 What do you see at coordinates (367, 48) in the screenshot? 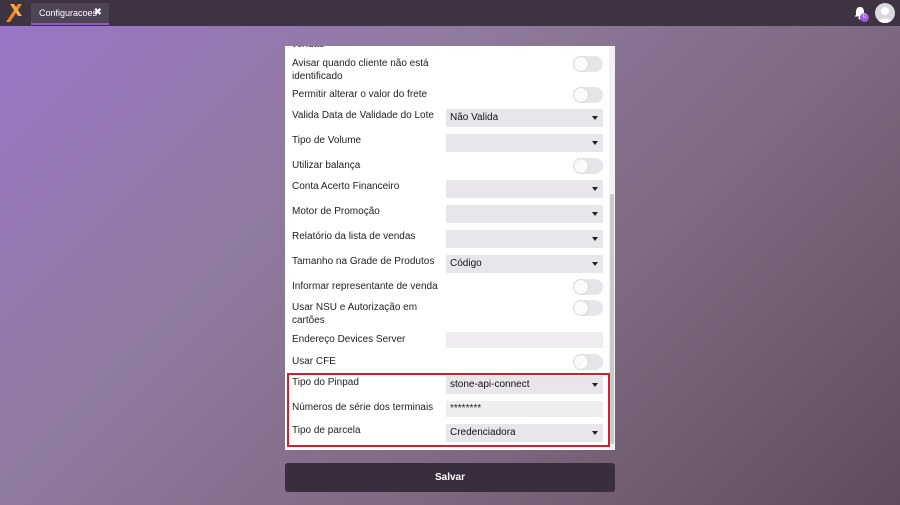
I see `setting-label: vendas` at bounding box center [367, 48].